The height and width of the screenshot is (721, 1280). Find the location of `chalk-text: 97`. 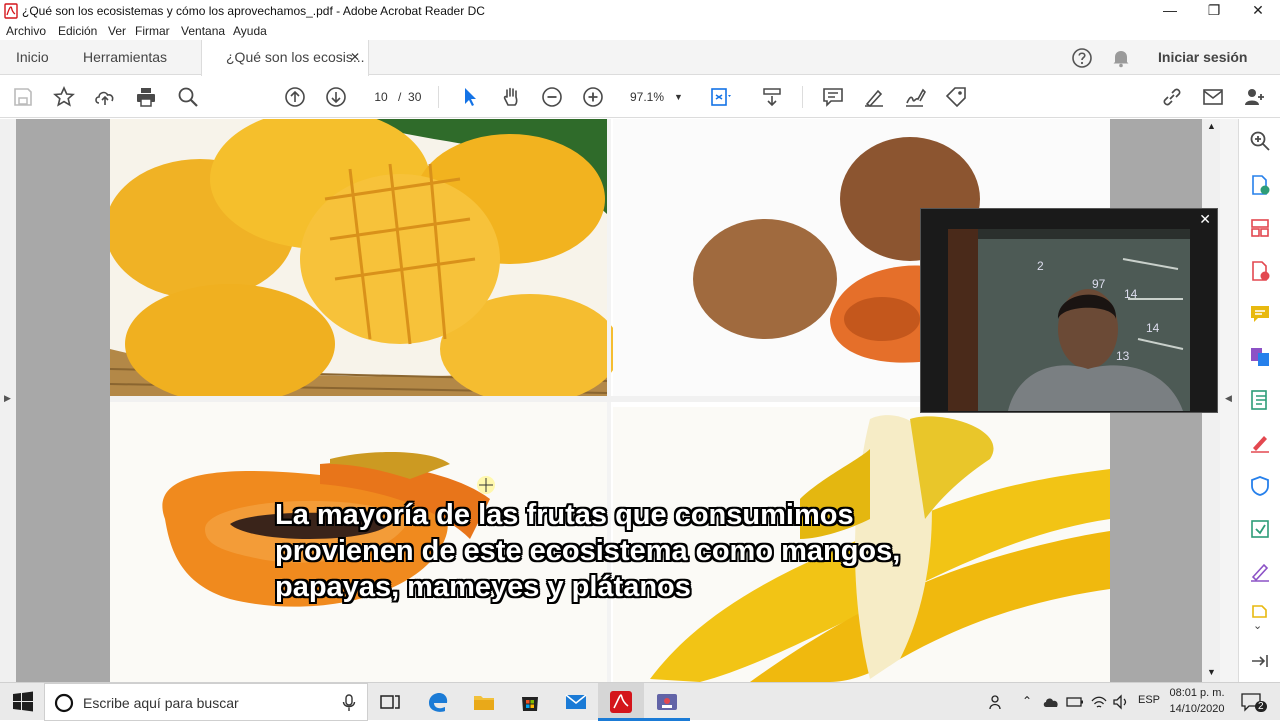

chalk-text: 97 is located at coordinates (1099, 284).